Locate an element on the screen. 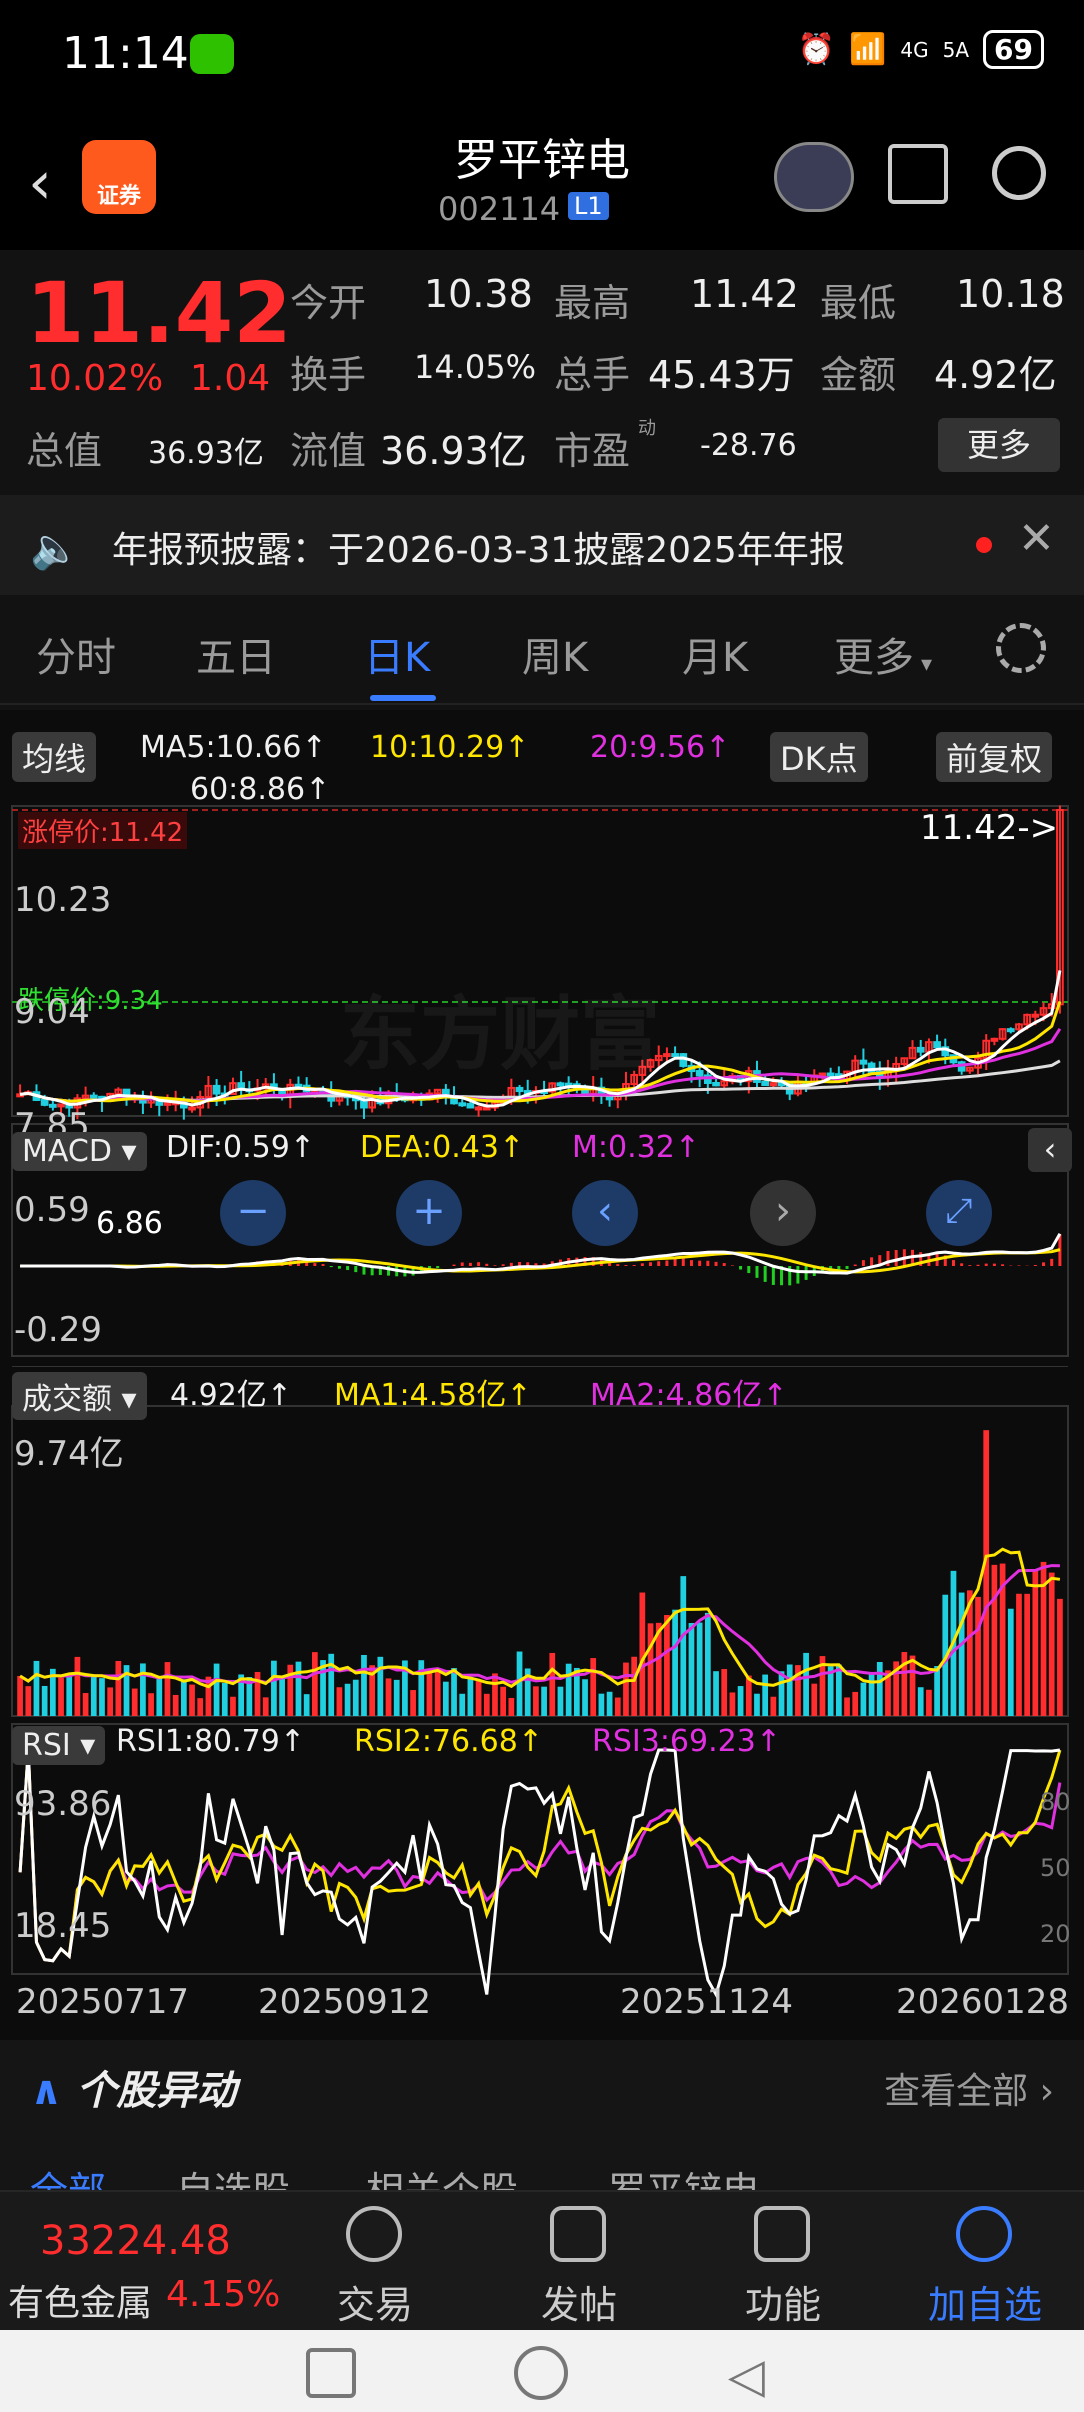 This screenshot has width=1084, height=2412. tab-daily-k: 日K is located at coordinates (397, 654).